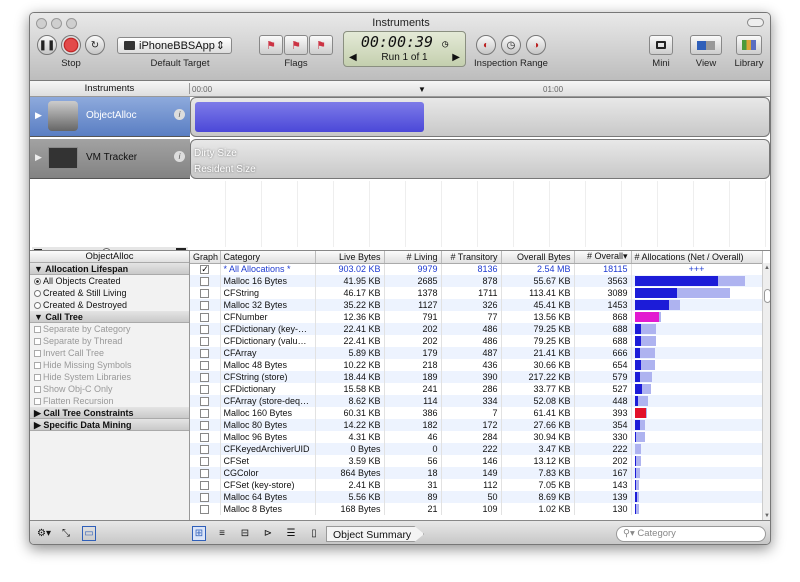  What do you see at coordinates (536, 45) in the screenshot?
I see `inspection-end-button: ◑` at bounding box center [536, 45].